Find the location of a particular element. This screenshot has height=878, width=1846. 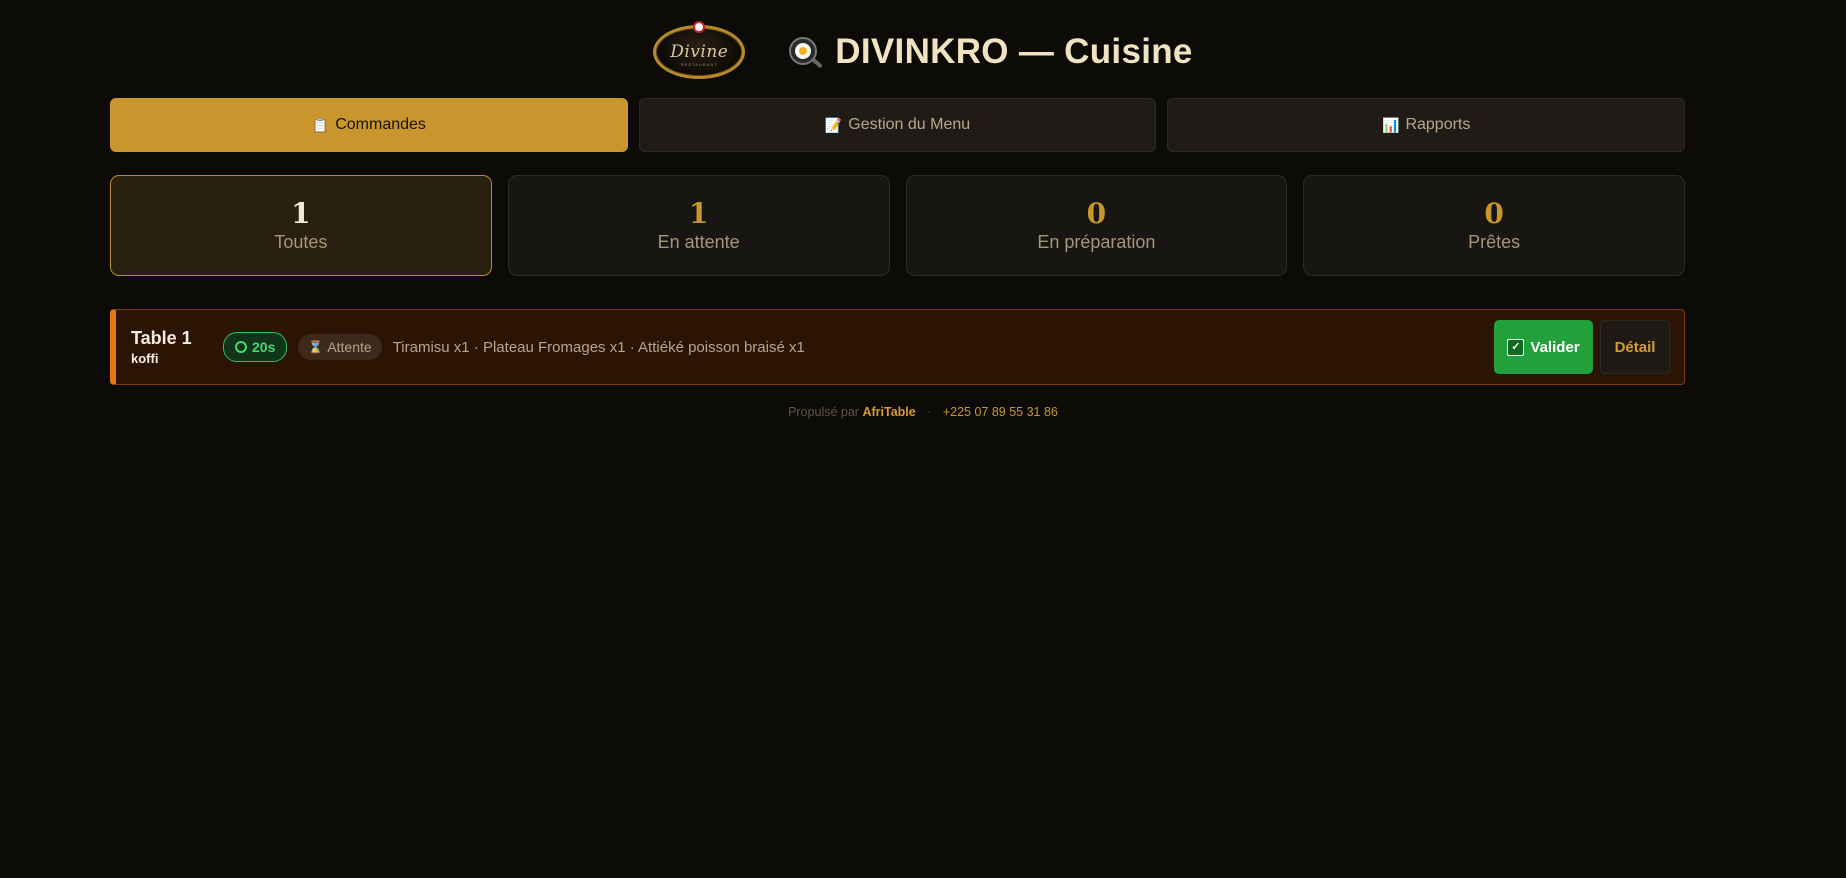

filter-toutes: 1 Toutes is located at coordinates (301, 225).